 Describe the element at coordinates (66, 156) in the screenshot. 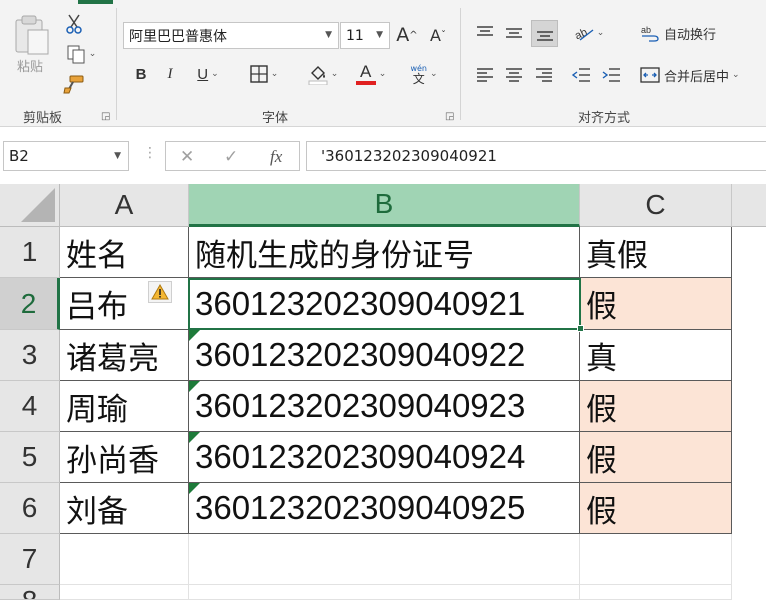

I see `name-box: B2 ▼` at that location.